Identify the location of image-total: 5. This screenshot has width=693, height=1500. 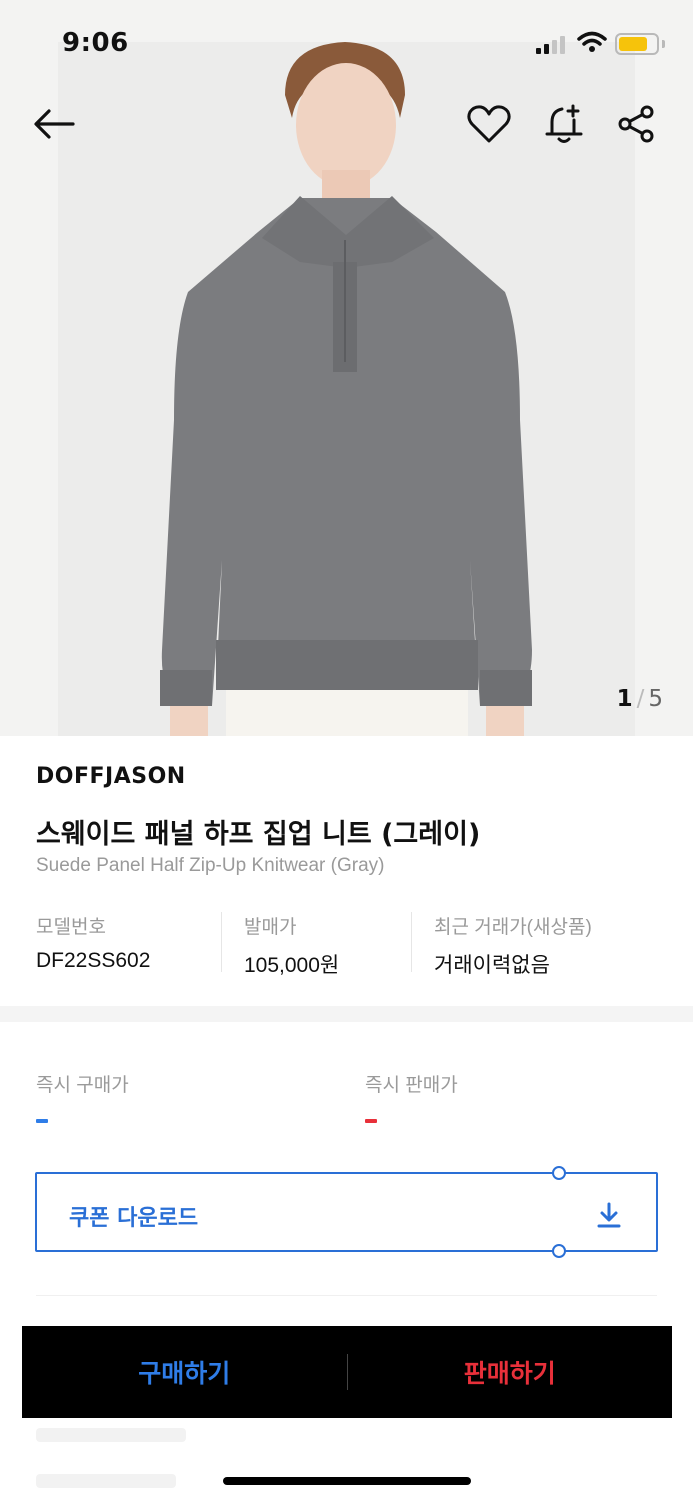
(655, 699).